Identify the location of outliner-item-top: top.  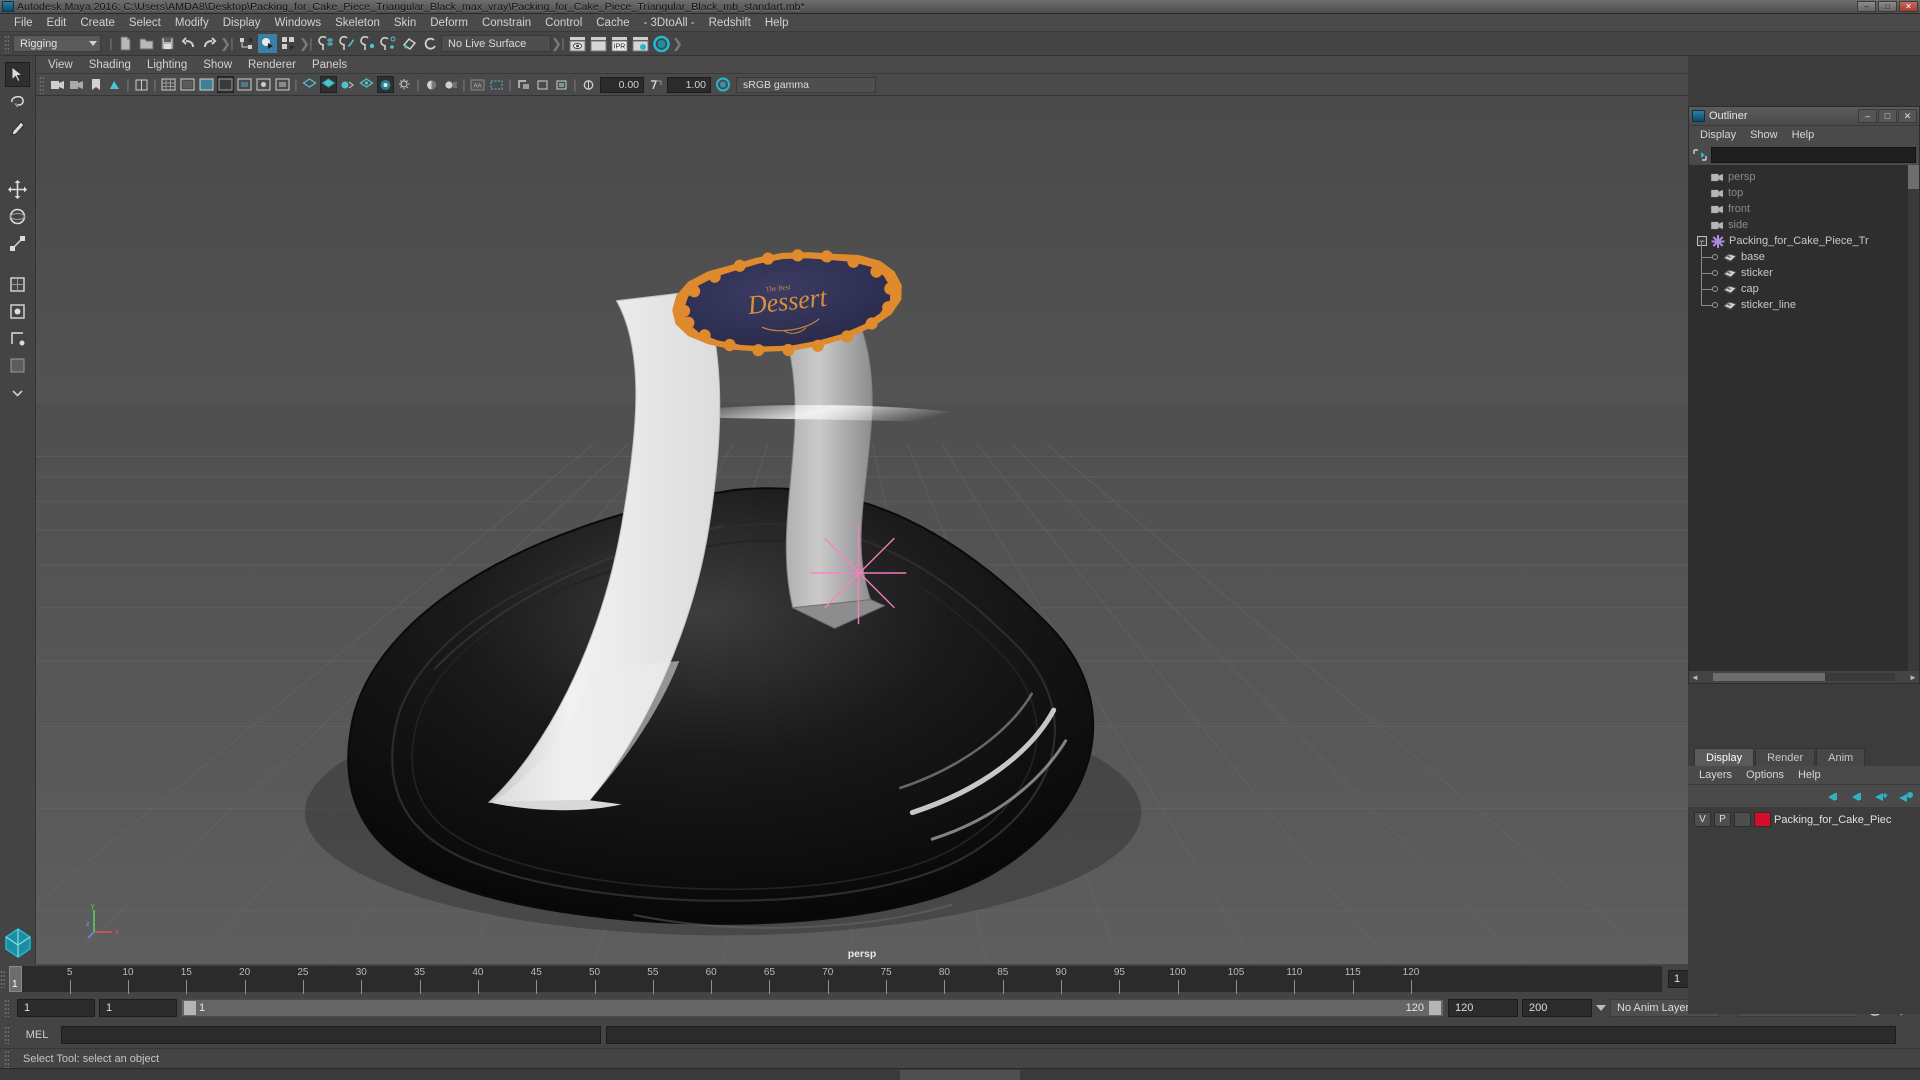
(1804, 193).